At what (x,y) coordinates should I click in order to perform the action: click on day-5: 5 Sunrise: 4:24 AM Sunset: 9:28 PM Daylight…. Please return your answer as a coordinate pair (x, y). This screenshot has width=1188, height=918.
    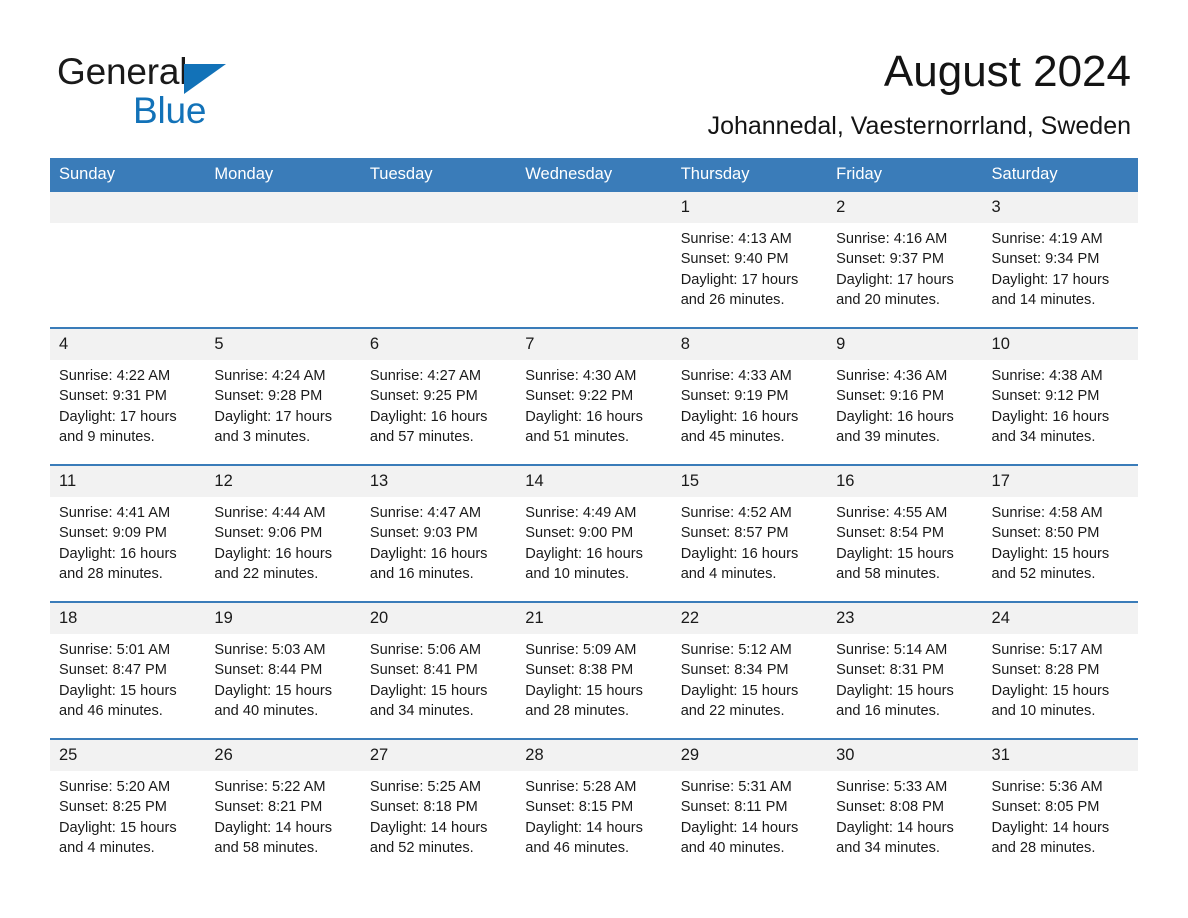
    Looking at the image, I should click on (283, 388).